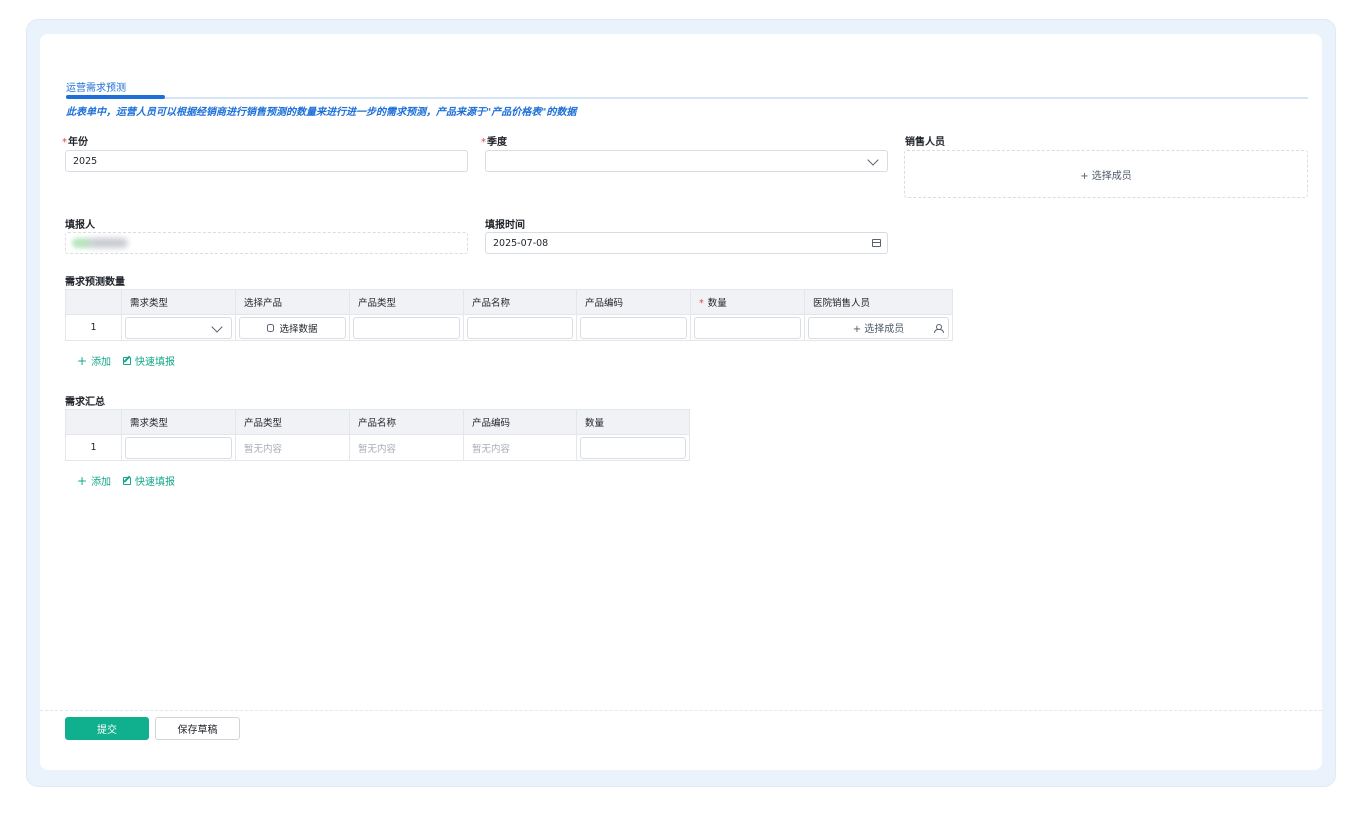 This screenshot has height=820, width=1362. Describe the element at coordinates (925, 142) in the screenshot. I see `sales-person-label: 销售人员` at that location.